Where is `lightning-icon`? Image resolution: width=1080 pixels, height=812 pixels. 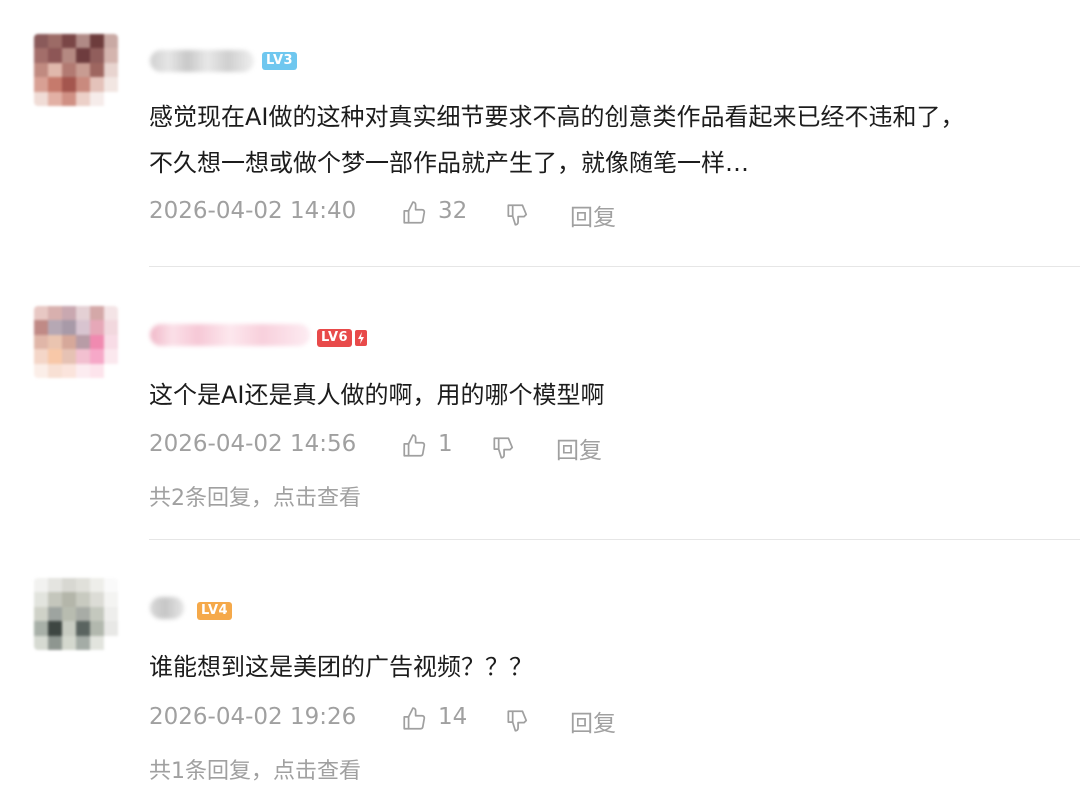
lightning-icon is located at coordinates (361, 338).